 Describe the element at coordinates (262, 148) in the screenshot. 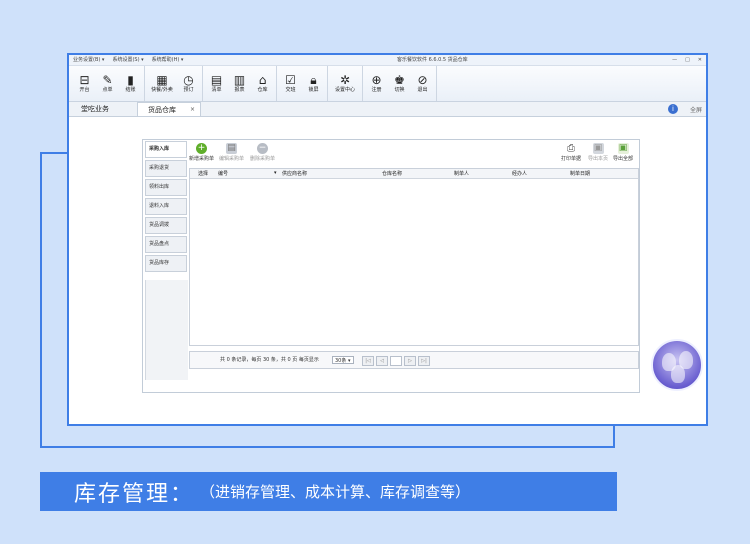

I see `minus-icon: −` at that location.